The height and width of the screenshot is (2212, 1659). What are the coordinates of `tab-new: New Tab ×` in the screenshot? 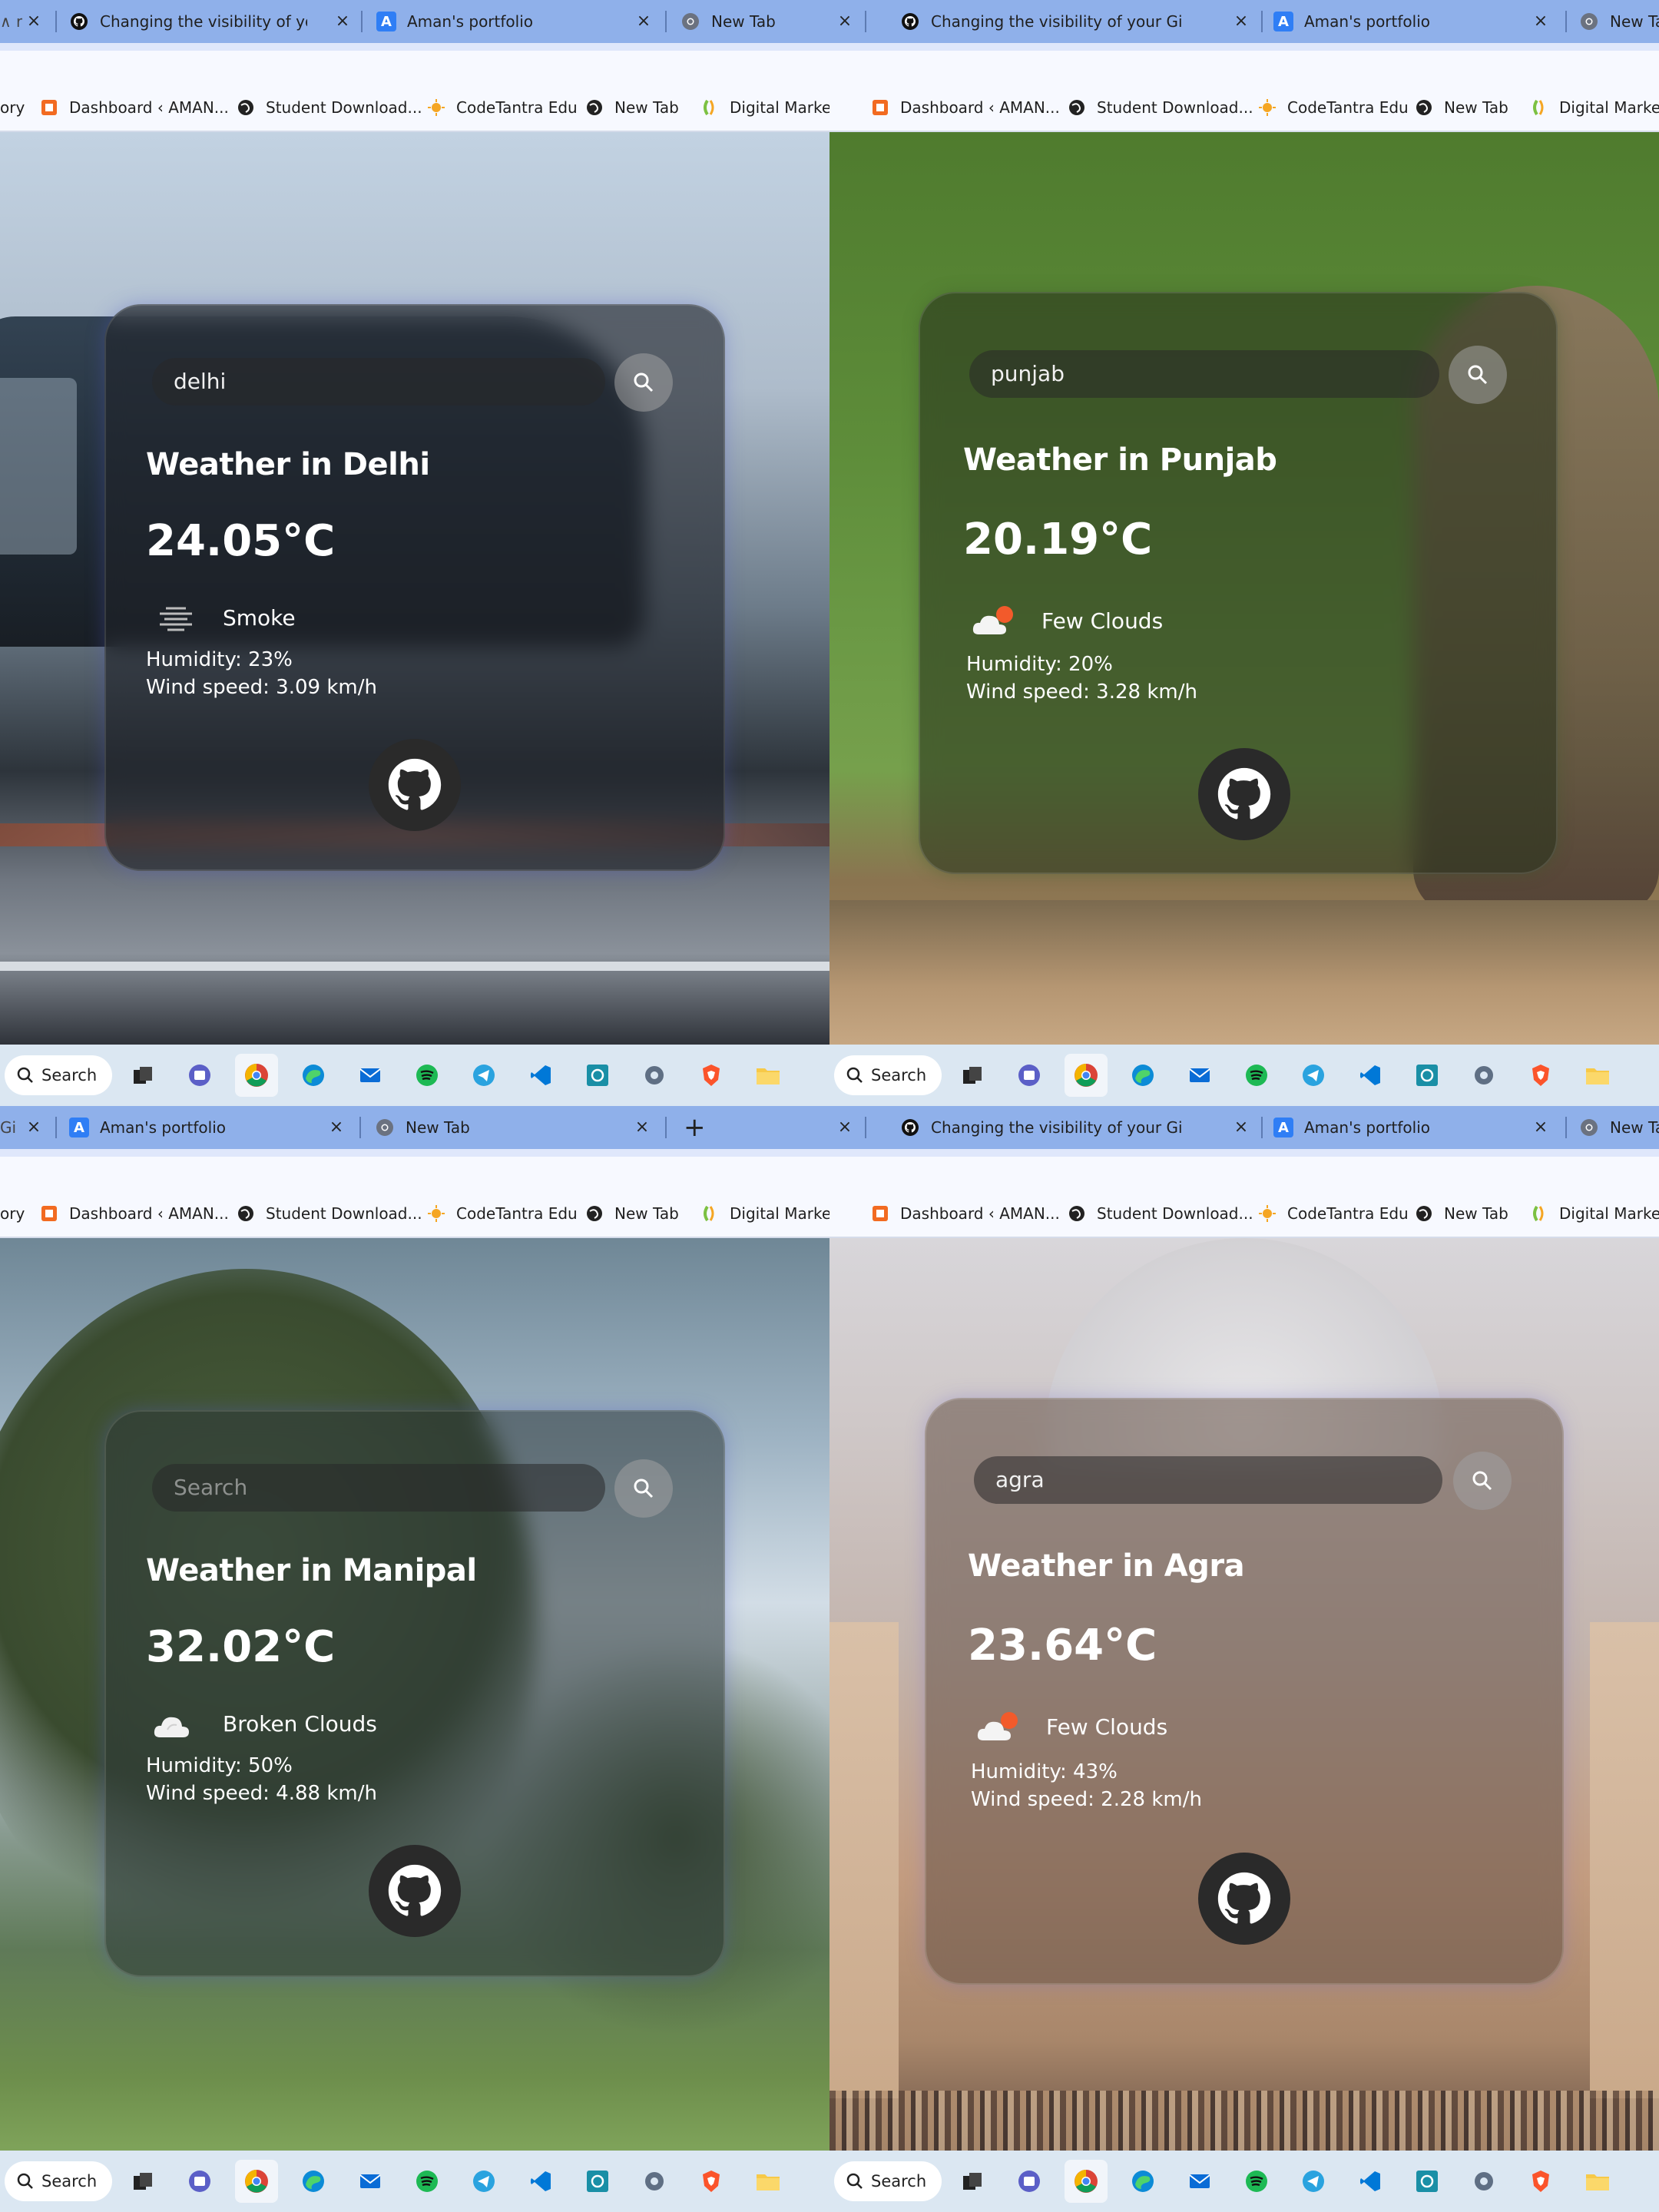 It's located at (514, 1127).